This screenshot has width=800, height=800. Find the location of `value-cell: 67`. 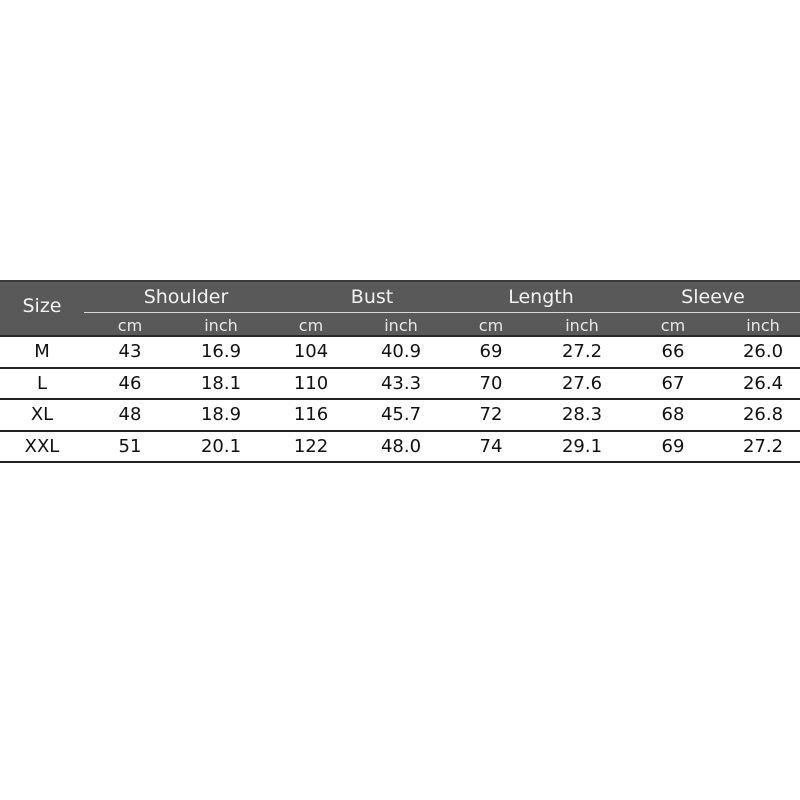

value-cell: 67 is located at coordinates (673, 383).